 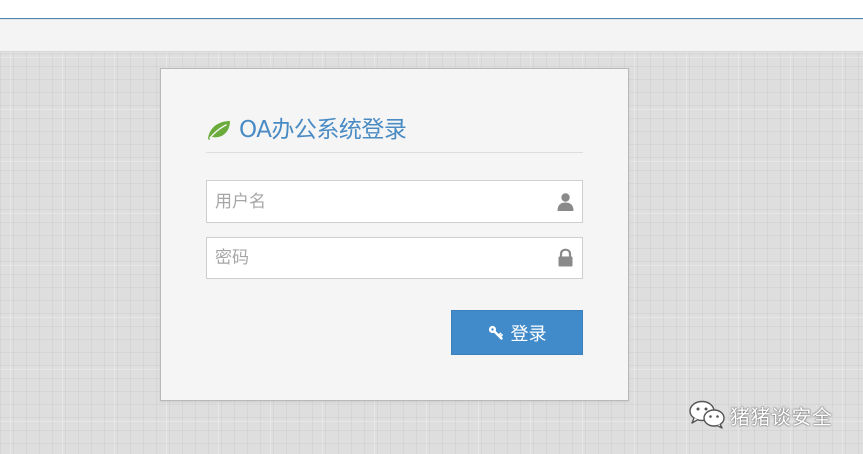 I want to click on login-header: OA办公系统登录, so click(x=394, y=135).